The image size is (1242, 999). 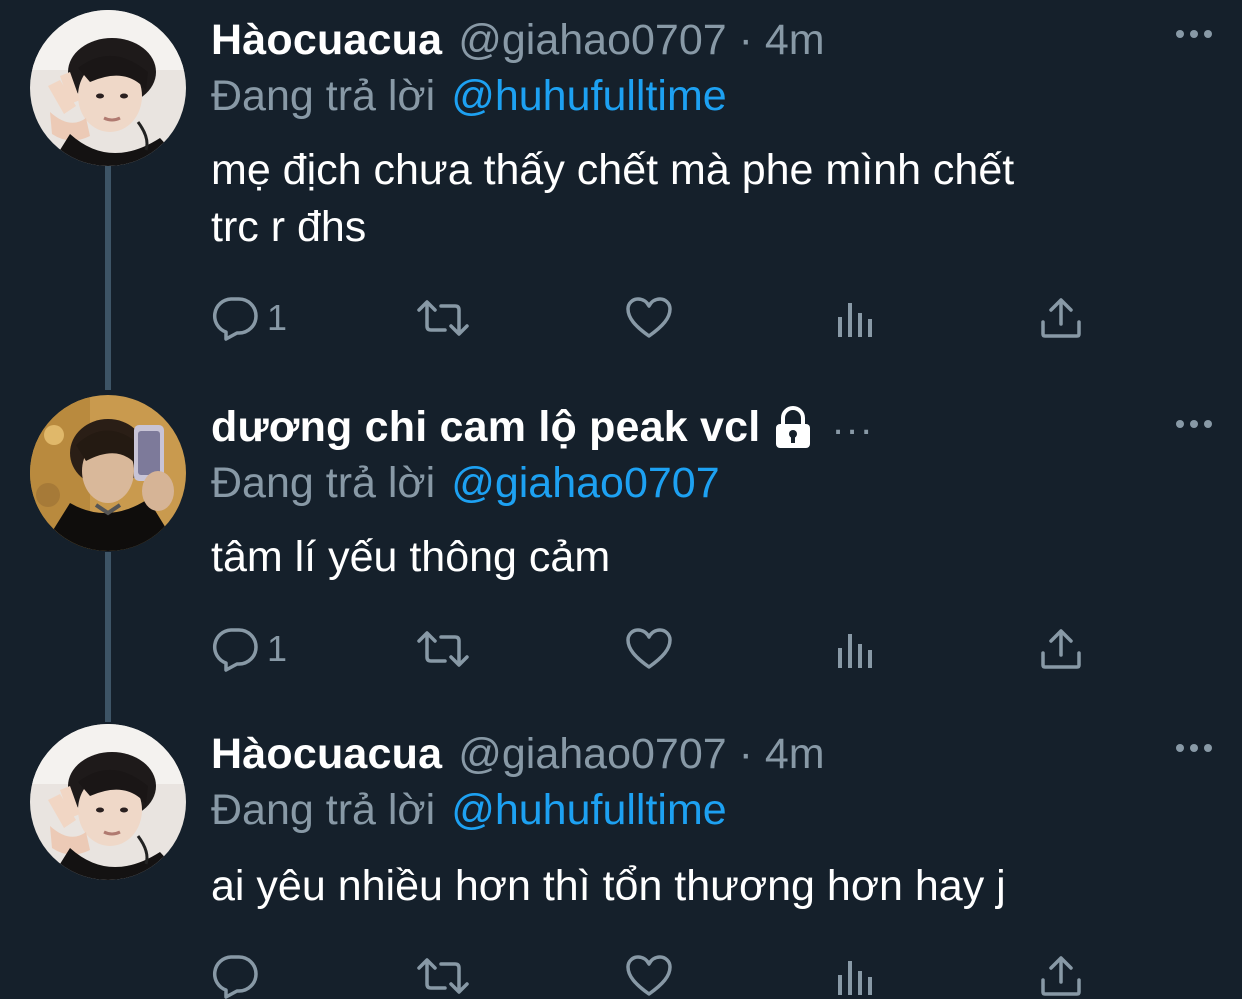 I want to click on reply-button, so click(x=239, y=972).